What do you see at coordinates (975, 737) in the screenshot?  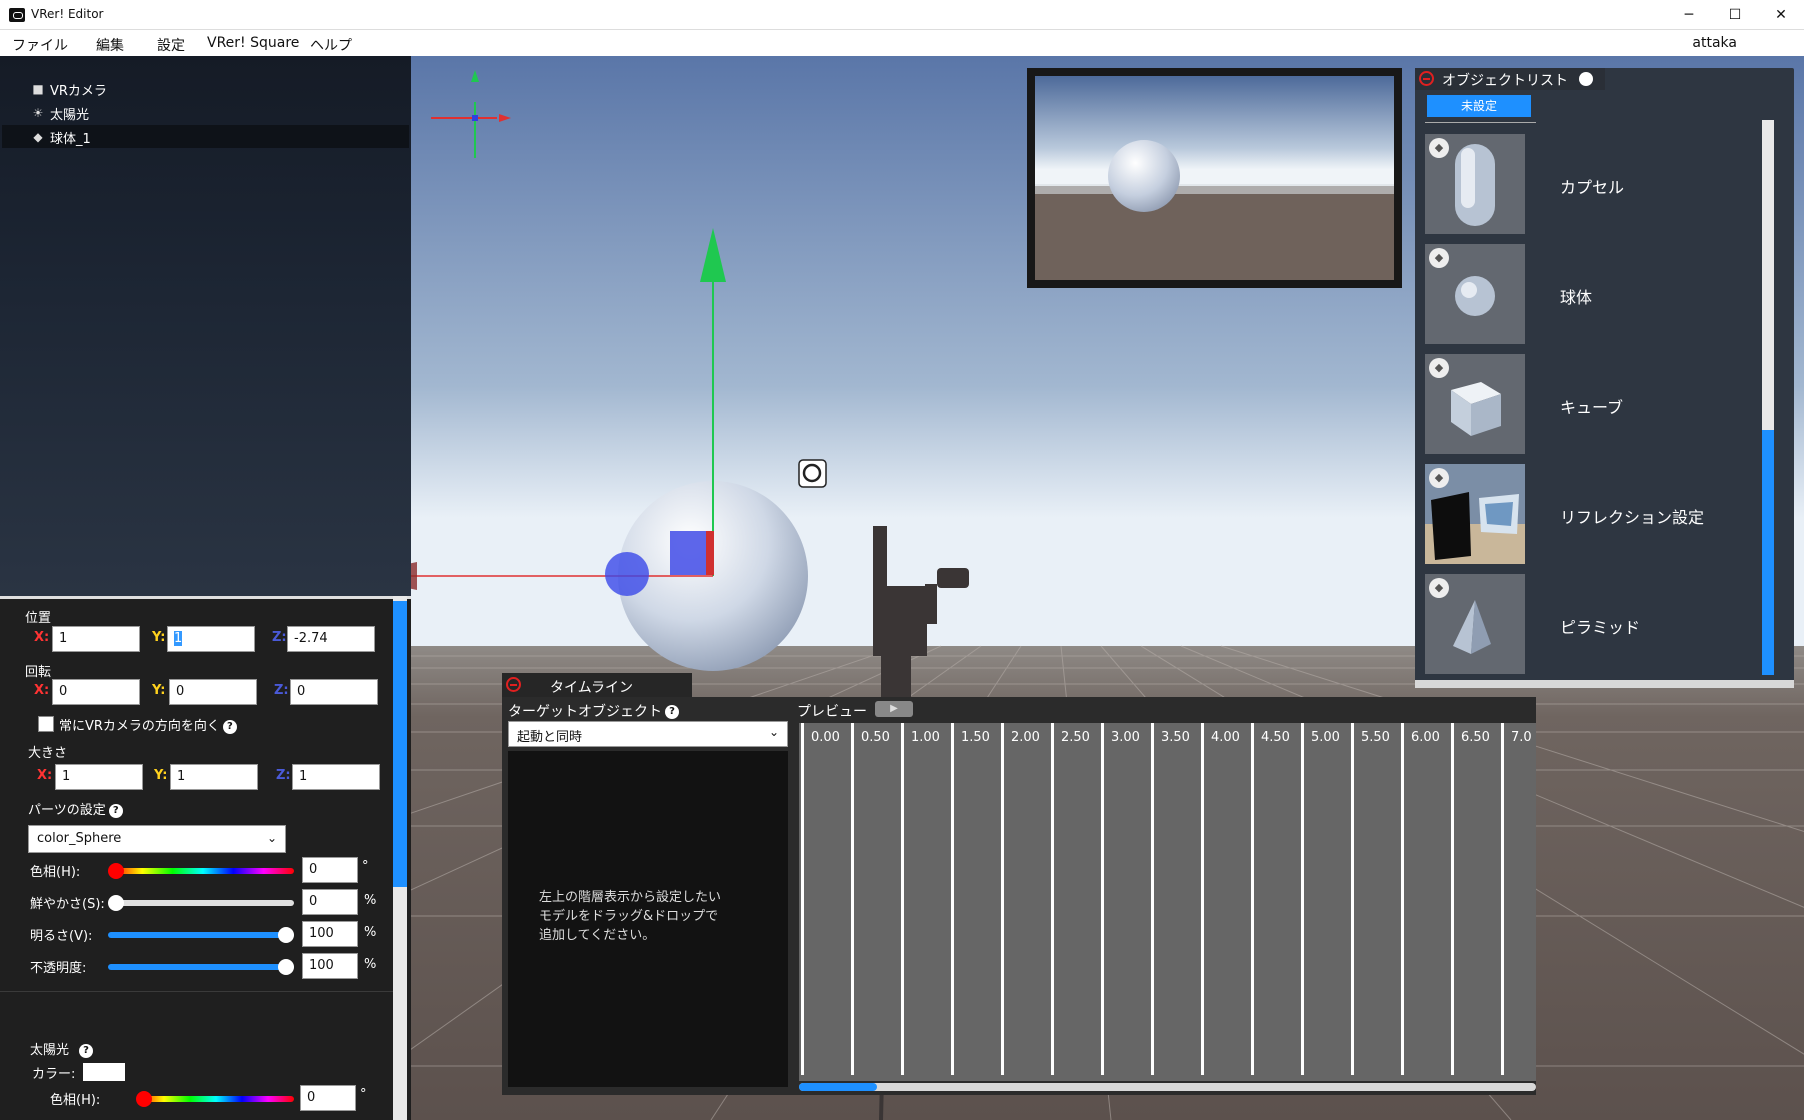 I see `timeline-tick-label: 1.50` at bounding box center [975, 737].